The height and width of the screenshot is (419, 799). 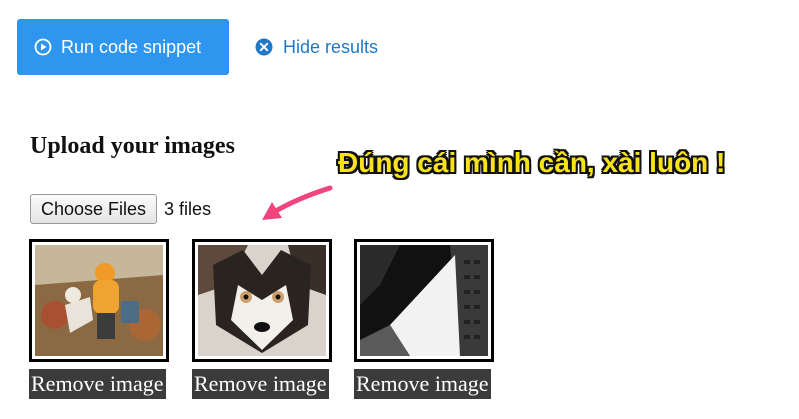 I want to click on run-button-label: Run code snippet, so click(x=131, y=46).